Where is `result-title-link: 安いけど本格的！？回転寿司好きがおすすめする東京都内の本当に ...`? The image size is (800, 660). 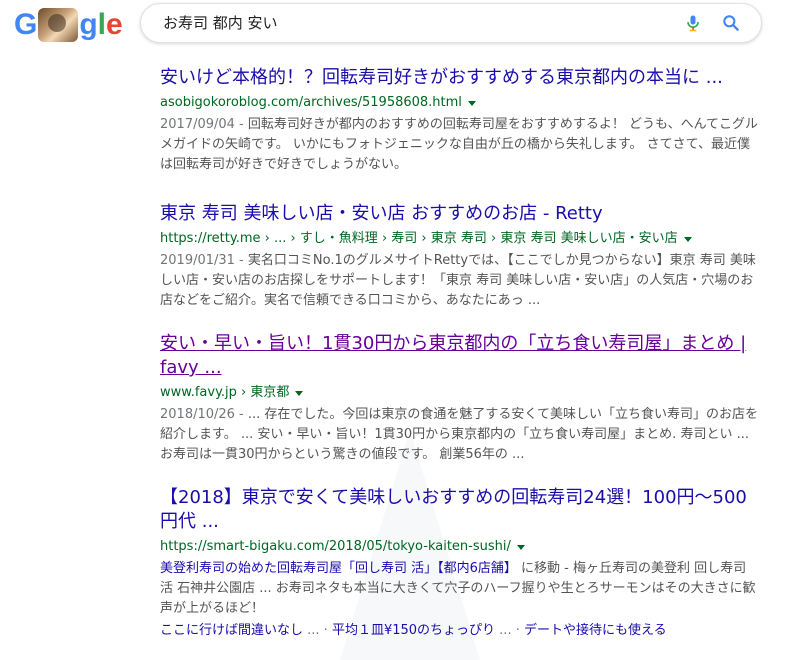
result-title-link: 安いけど本格的！？回転寿司好きがおすすめする東京都内の本当に ... is located at coordinates (460, 78).